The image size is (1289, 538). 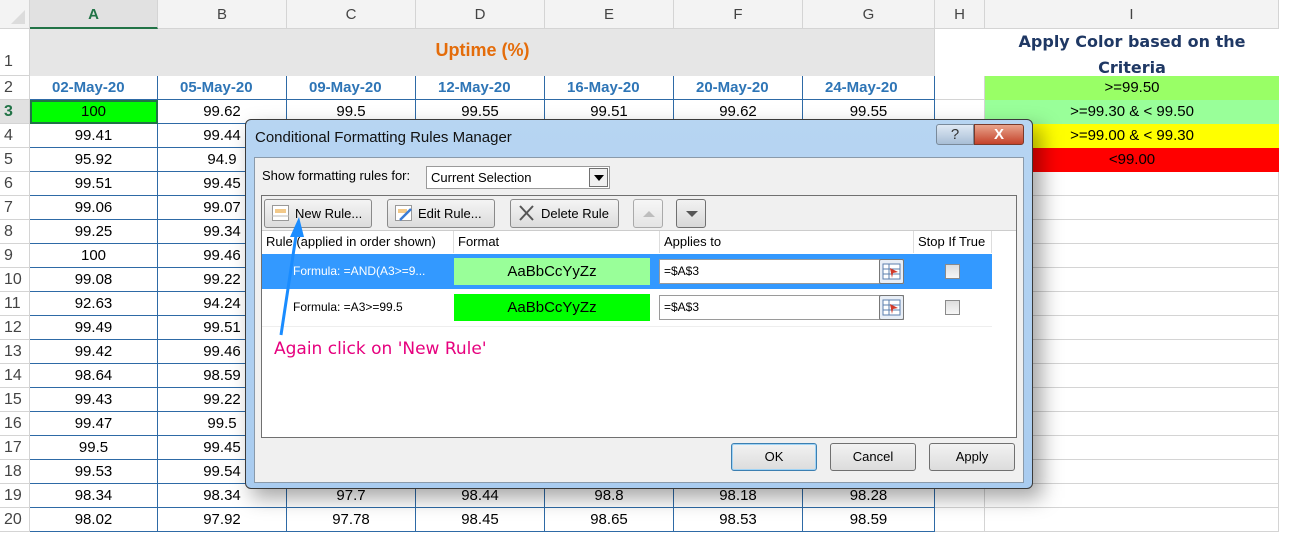 What do you see at coordinates (738, 88) in the screenshot?
I see `cell-f2: 20-May-20` at bounding box center [738, 88].